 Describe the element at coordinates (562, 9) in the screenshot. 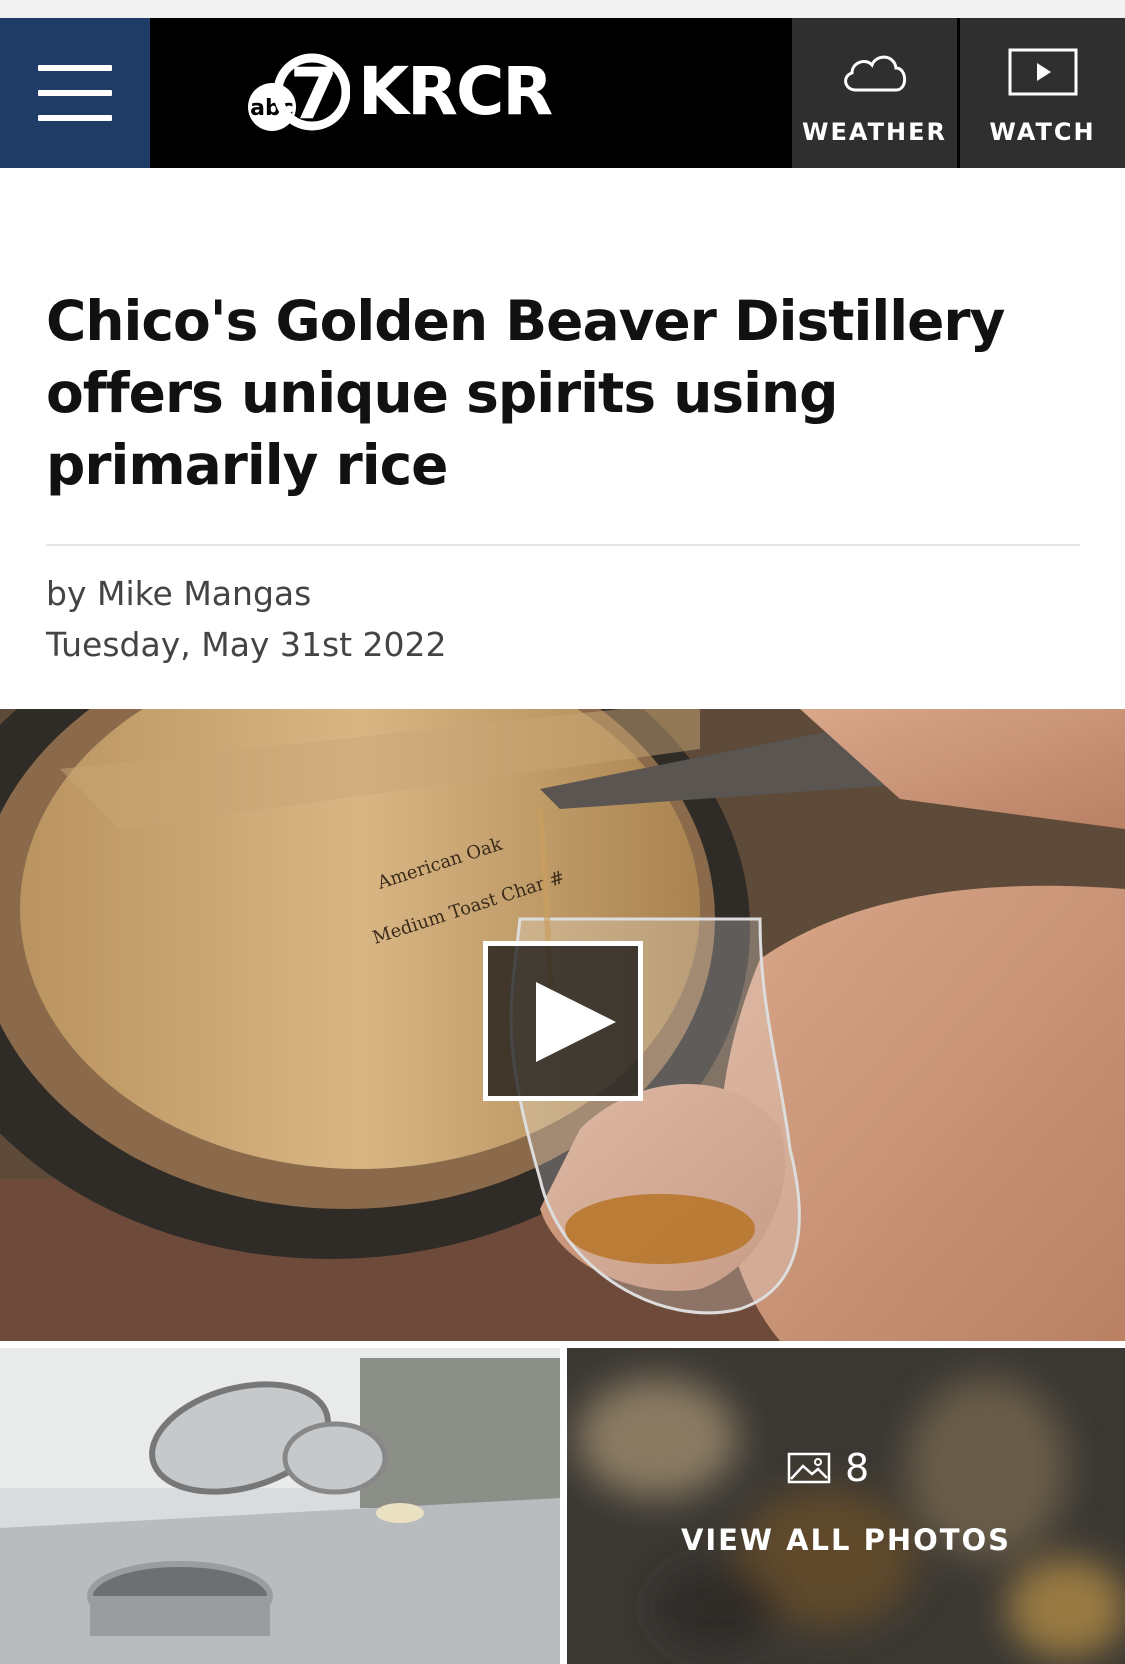

I see `status-strip` at that location.